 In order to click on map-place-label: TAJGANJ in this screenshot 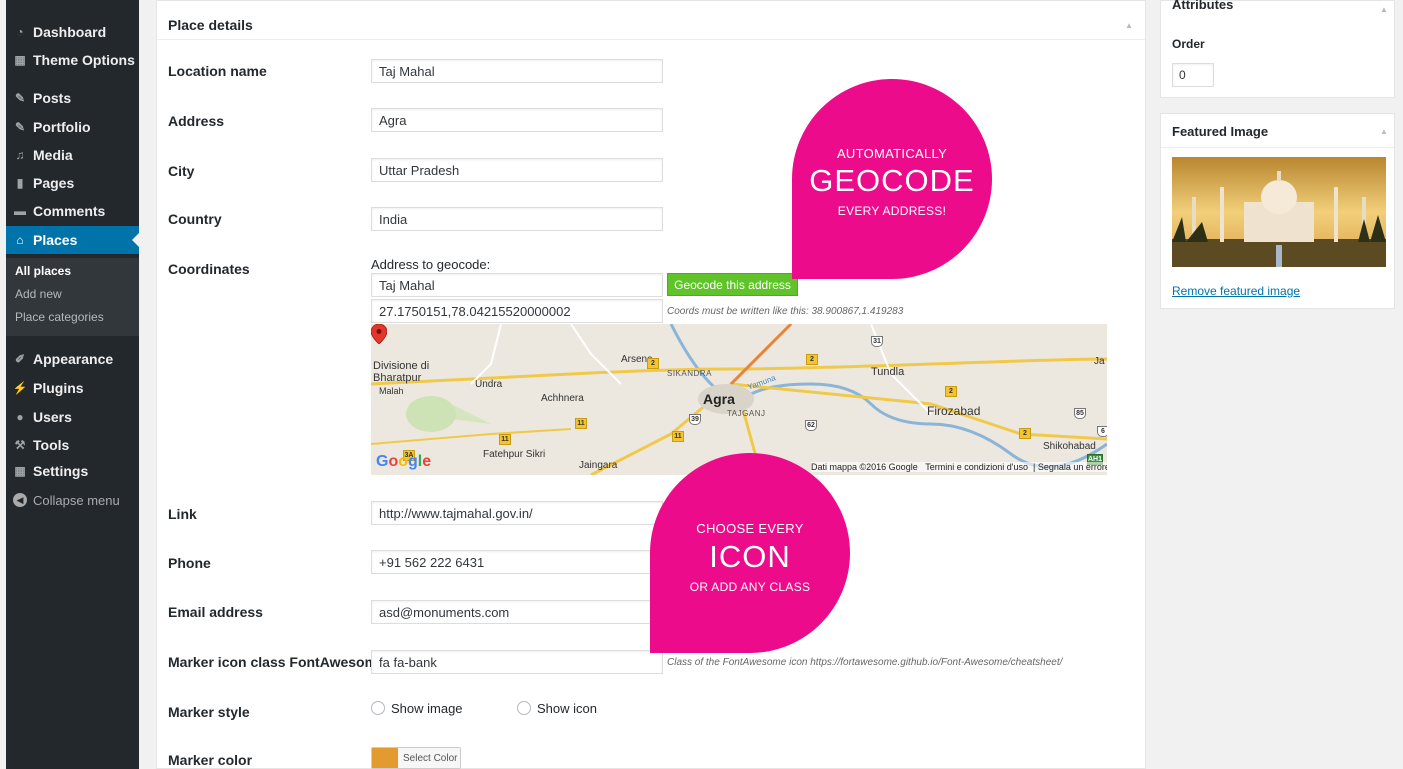, I will do `click(746, 413)`.